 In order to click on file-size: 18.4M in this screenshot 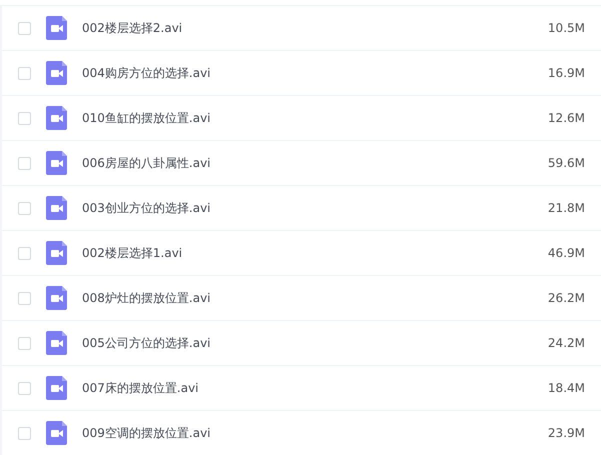, I will do `click(566, 388)`.